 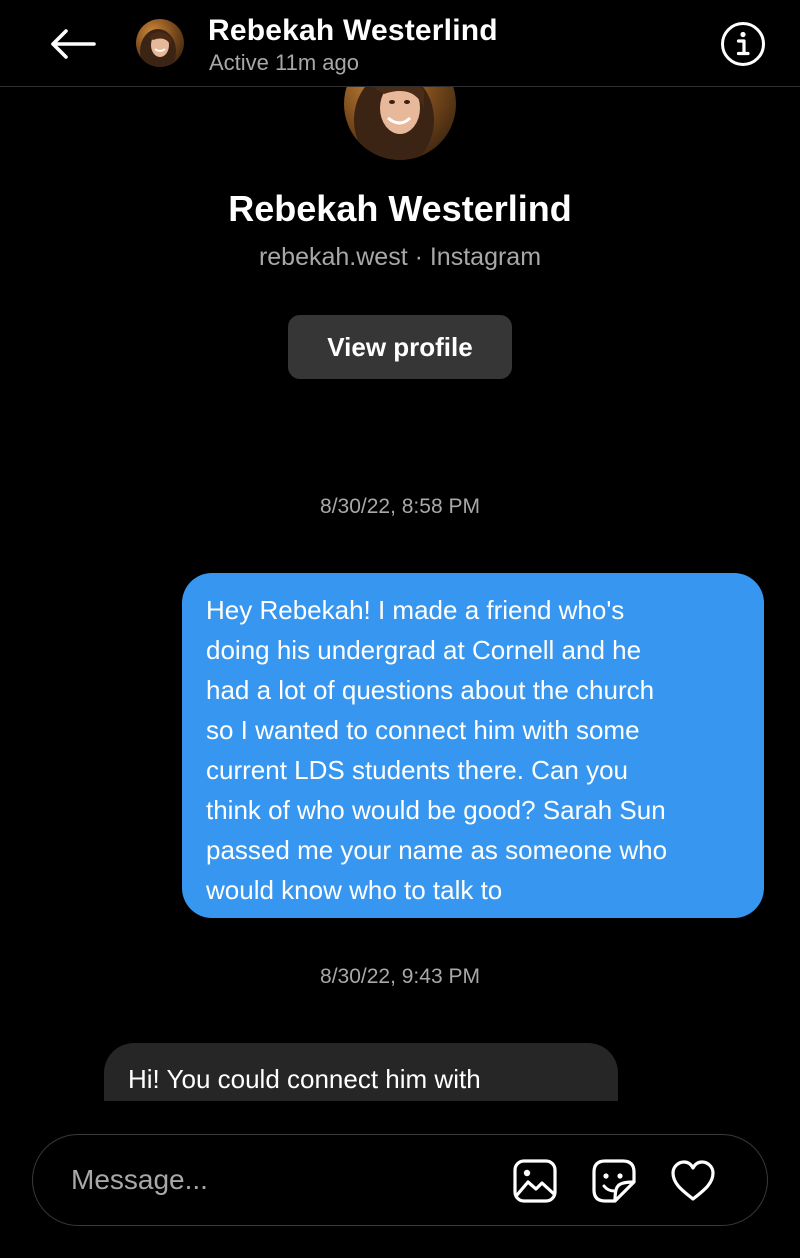 What do you see at coordinates (415, 610) in the screenshot?
I see `message-line: Hey Rebekah! I made a friend who's` at bounding box center [415, 610].